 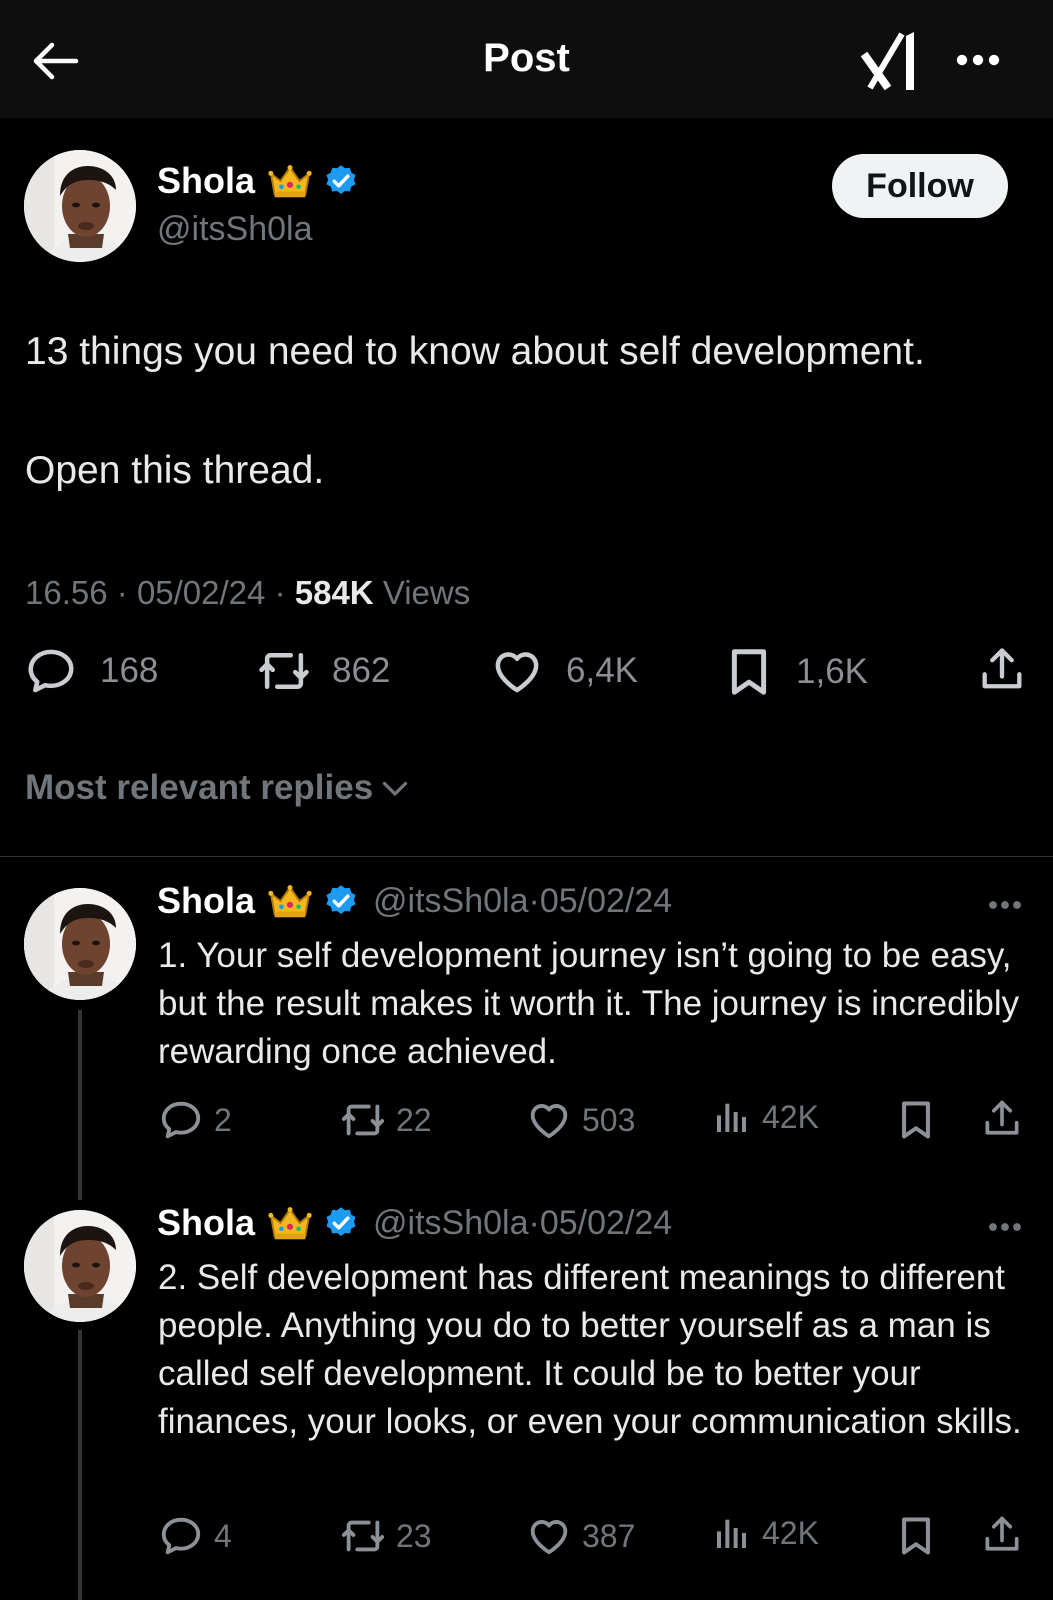 What do you see at coordinates (361, 670) in the screenshot?
I see `repost-count: 862` at bounding box center [361, 670].